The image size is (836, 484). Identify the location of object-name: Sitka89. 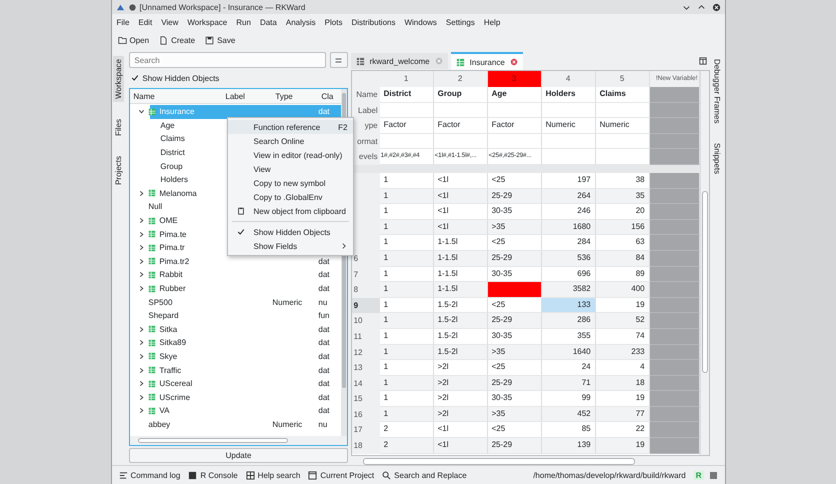
(172, 343).